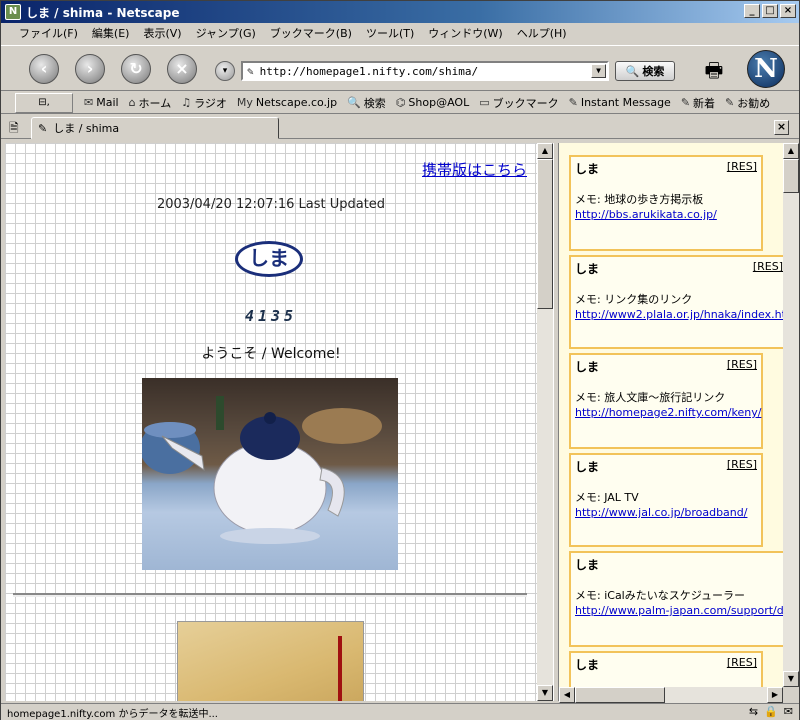 The width and height of the screenshot is (800, 720). Describe the element at coordinates (666, 214) in the screenshot. I see `memo-link: http://bbs.arukikata.co.jp/` at that location.